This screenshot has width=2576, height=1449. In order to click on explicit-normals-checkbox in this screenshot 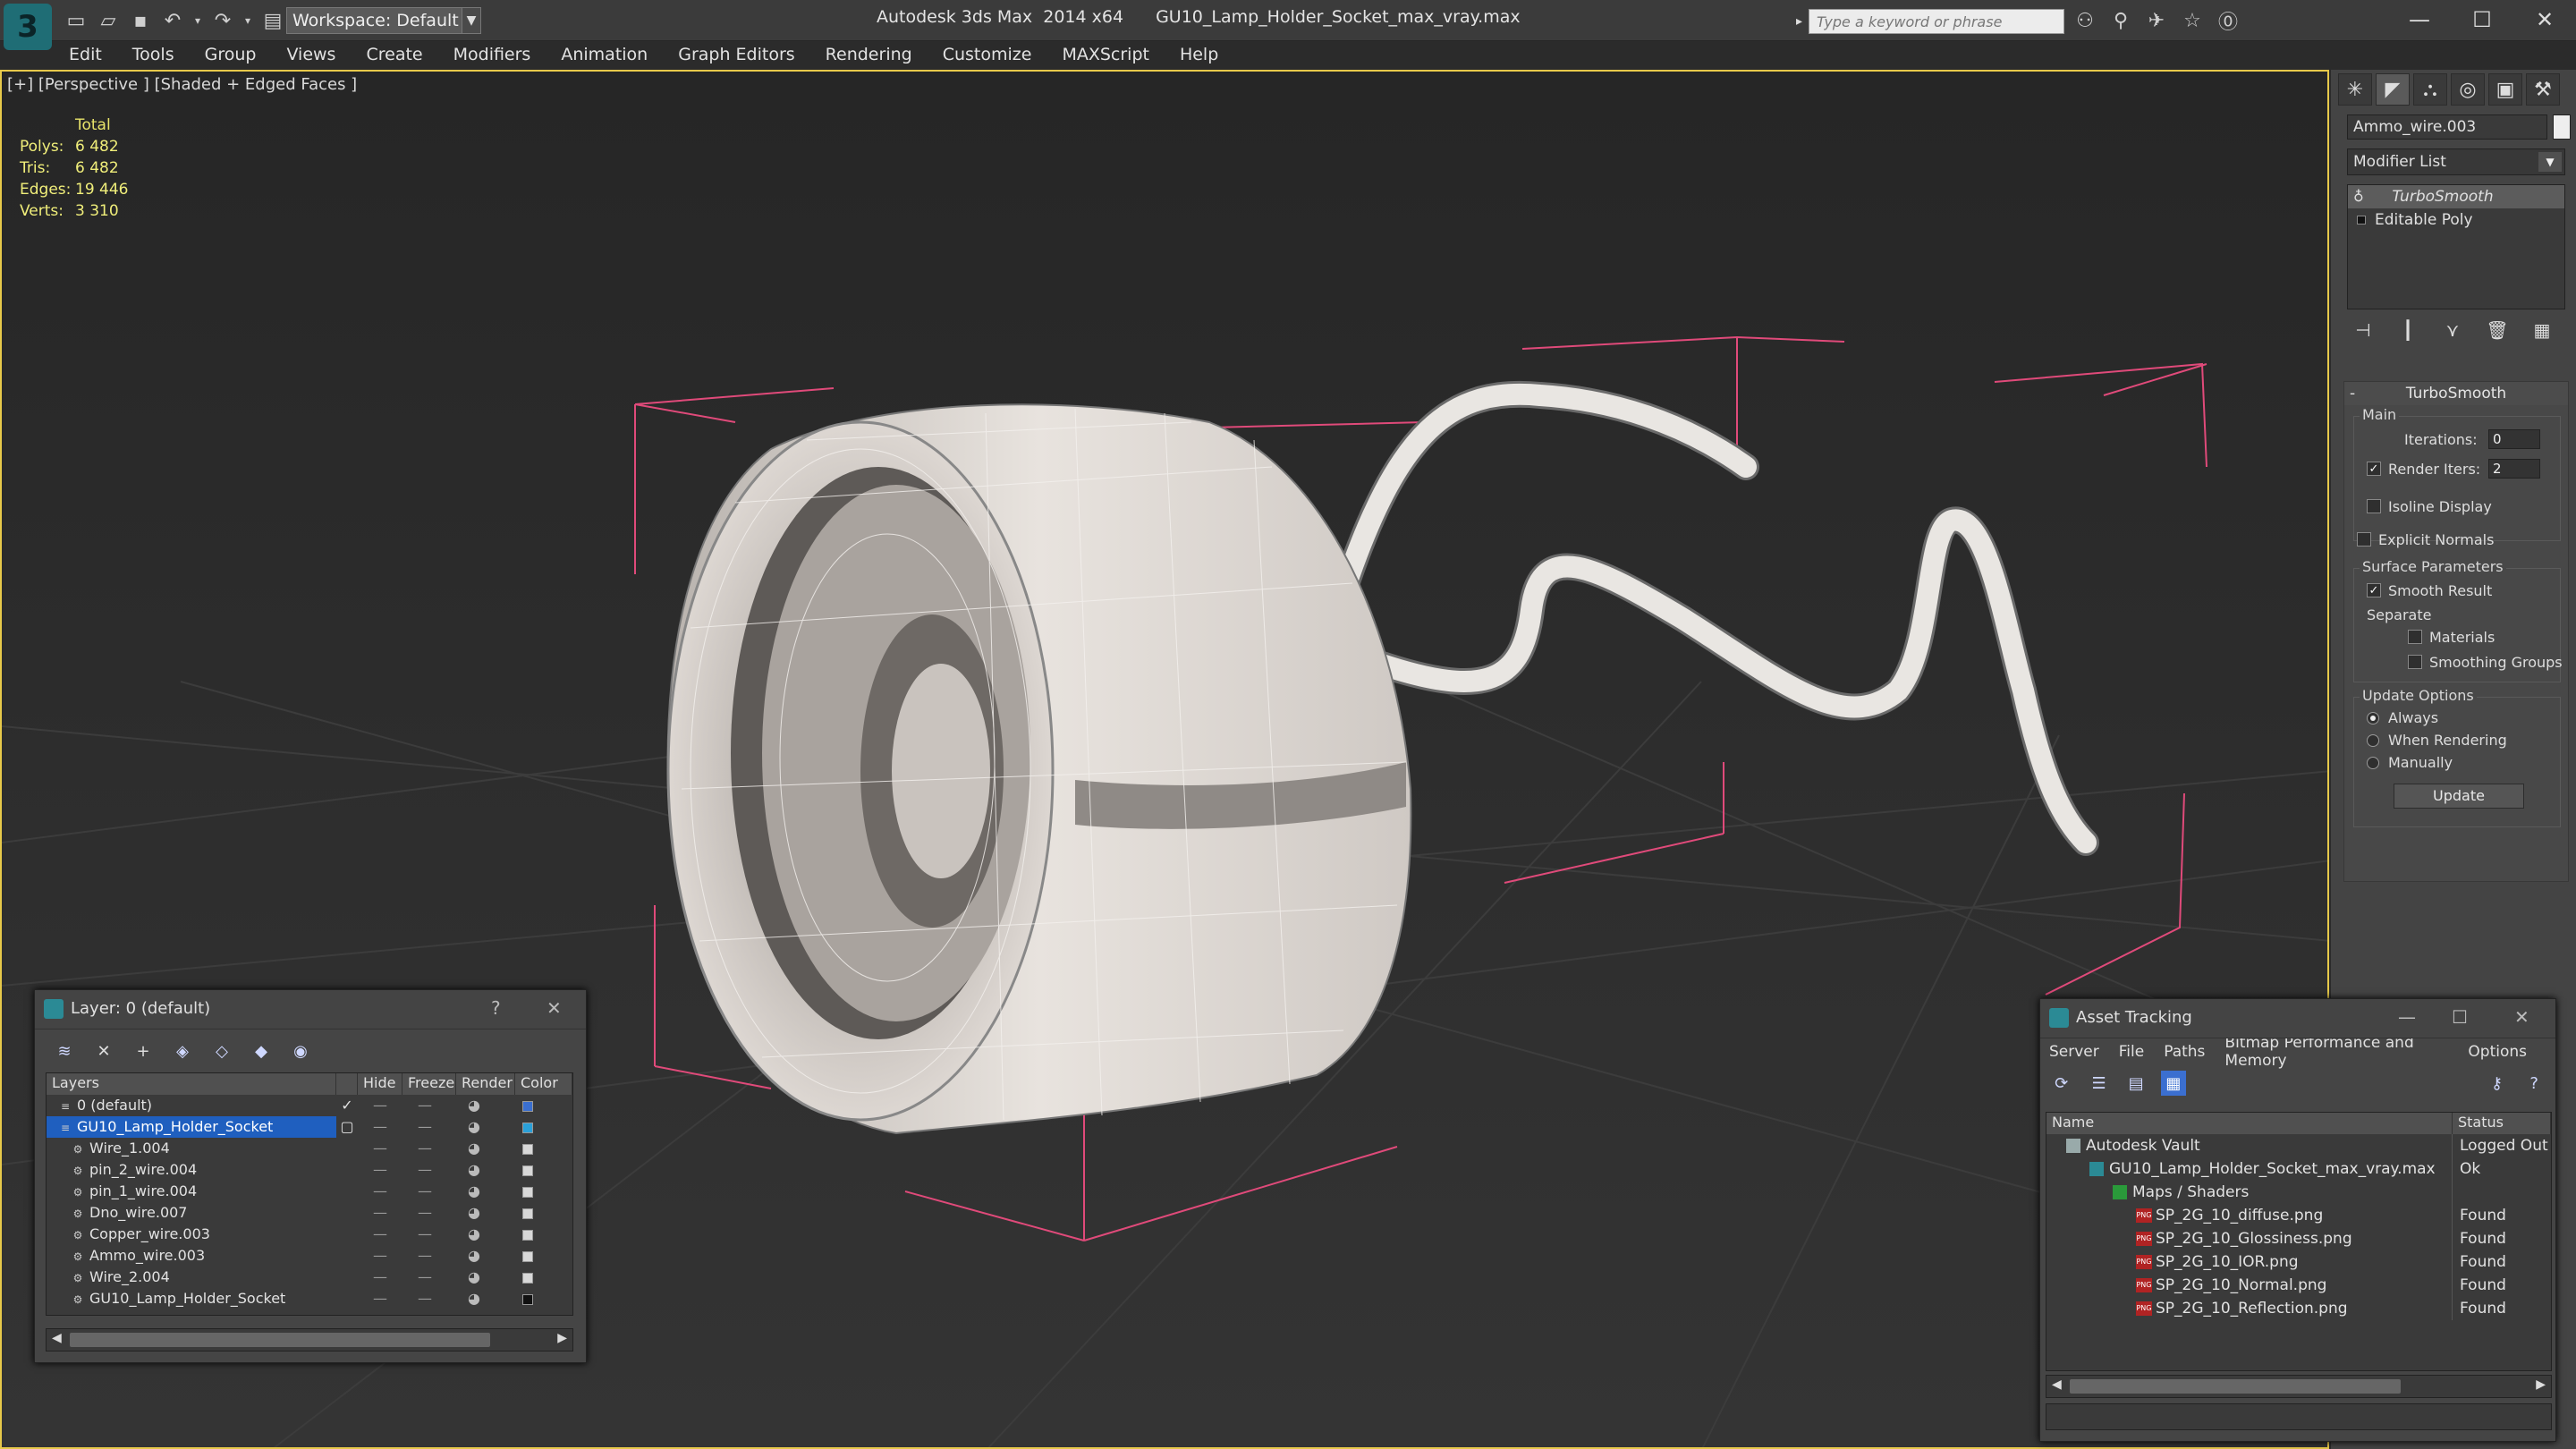, I will do `click(2364, 539)`.